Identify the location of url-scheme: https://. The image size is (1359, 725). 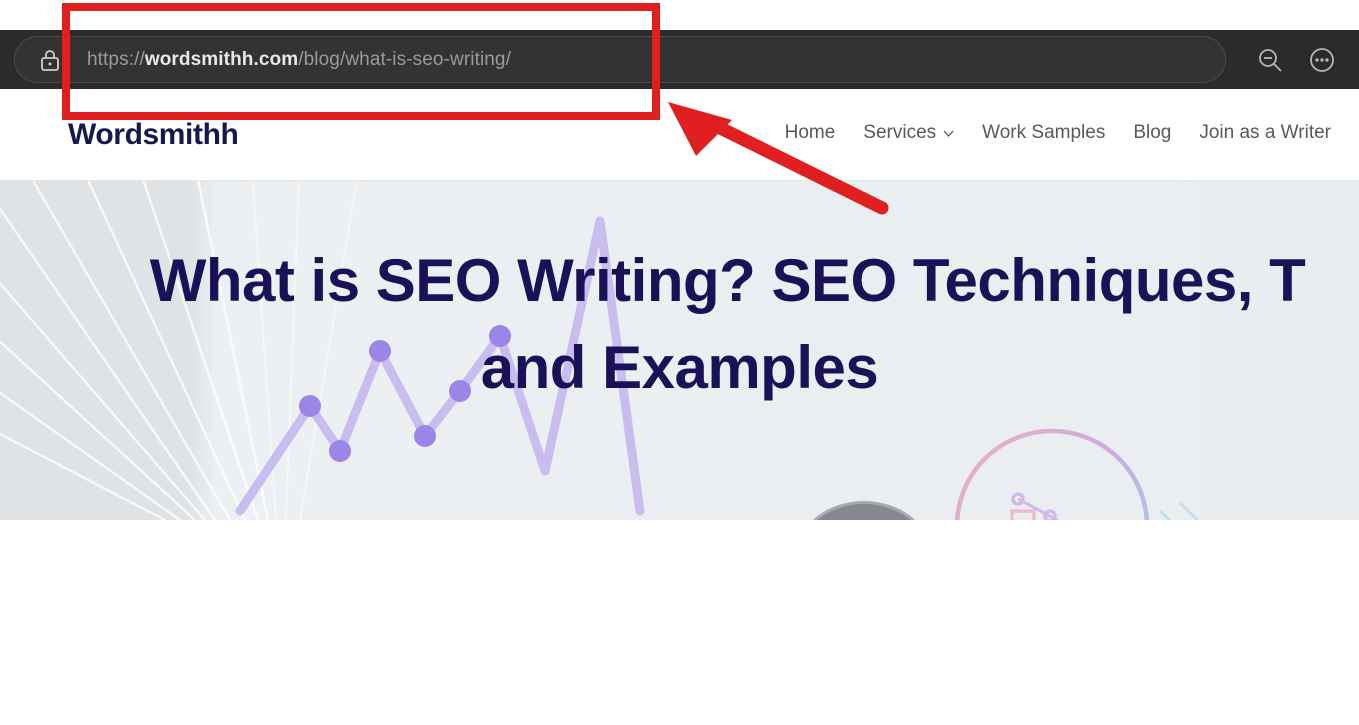
(116, 59).